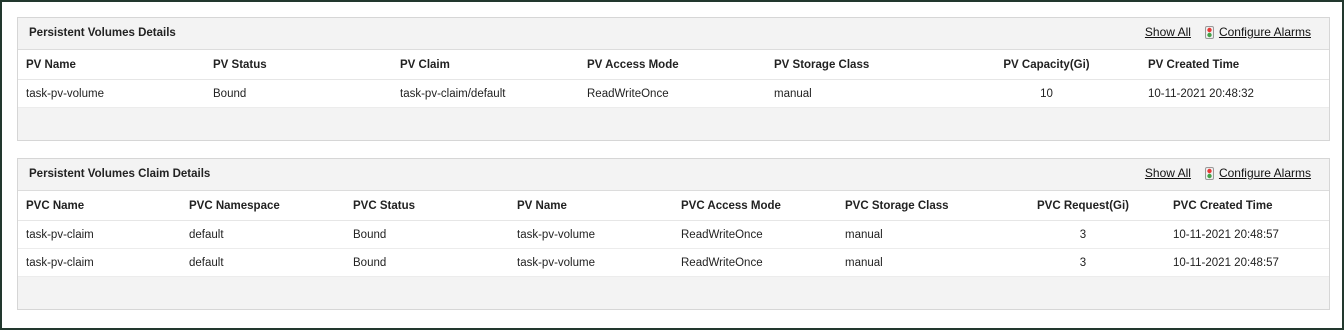 The image size is (1344, 330). I want to click on pv-col-created-time: PV Created Time, so click(1234, 65).